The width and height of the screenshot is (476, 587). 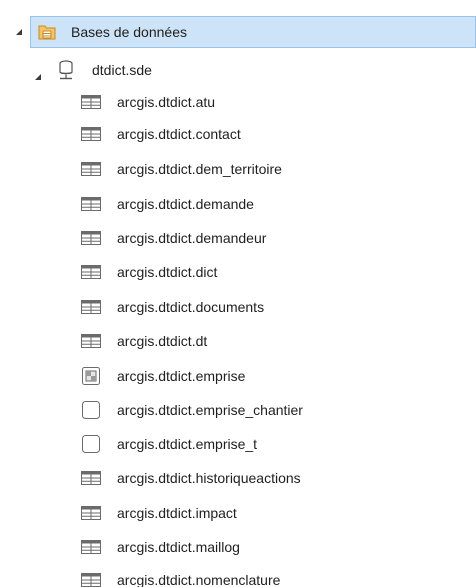 What do you see at coordinates (191, 307) in the screenshot?
I see `tree-item-label: arcgis.dtdict.documents` at bounding box center [191, 307].